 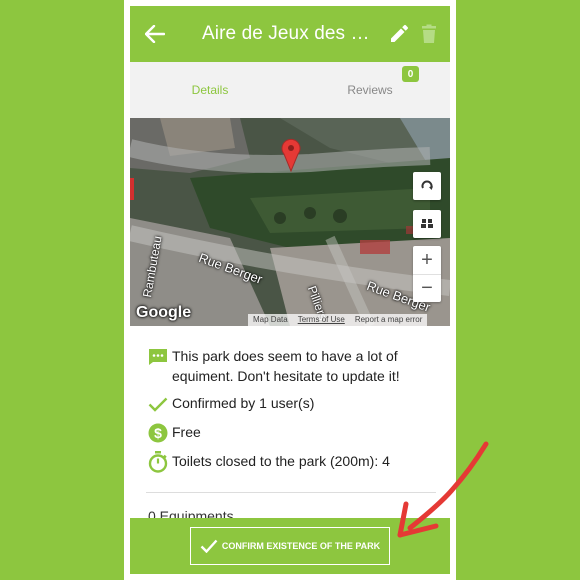 What do you see at coordinates (410, 74) in the screenshot?
I see `reviews-count-badge: 0` at bounding box center [410, 74].